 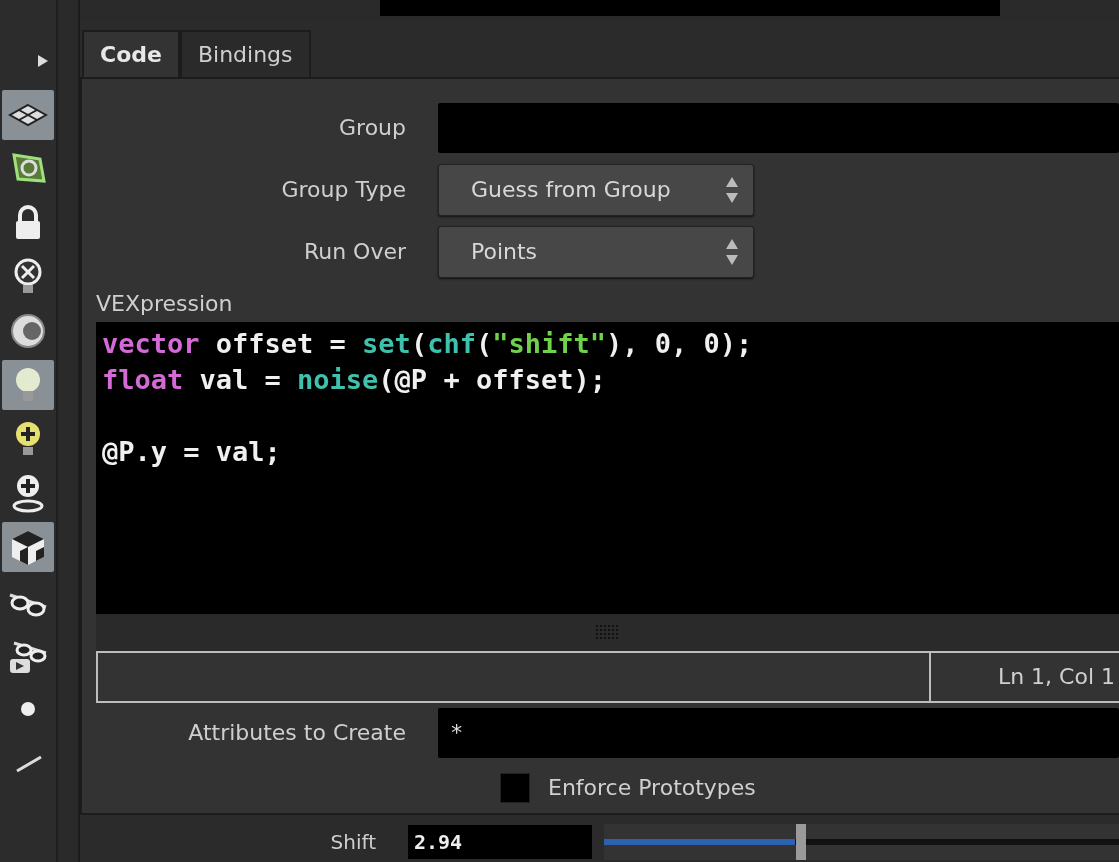 I want to click on slider-track, so click(x=861, y=842).